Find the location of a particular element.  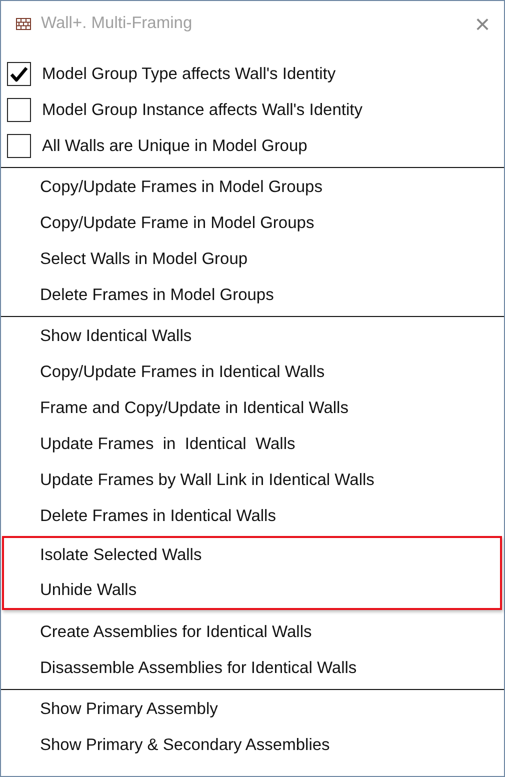

menu-item: Update Frames by Wall Link in Identical Walls is located at coordinates (207, 480).